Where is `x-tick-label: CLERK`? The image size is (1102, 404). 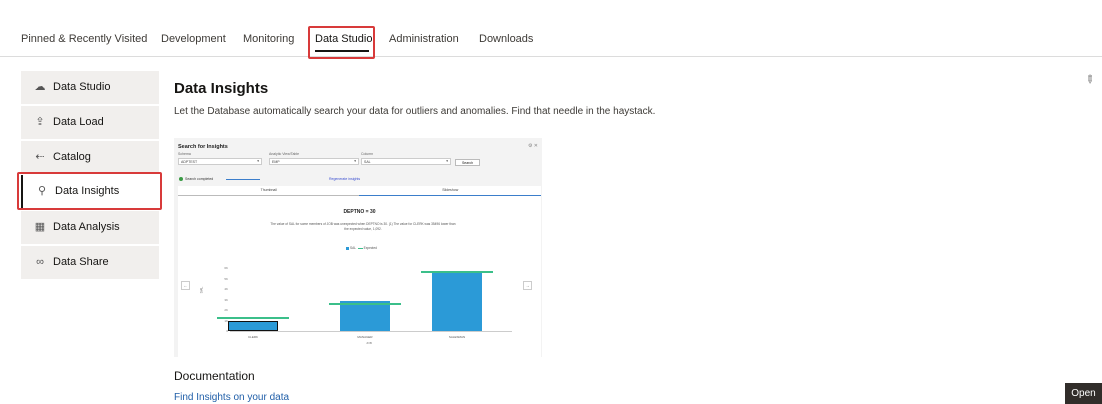 x-tick-label: CLERK is located at coordinates (252, 337).